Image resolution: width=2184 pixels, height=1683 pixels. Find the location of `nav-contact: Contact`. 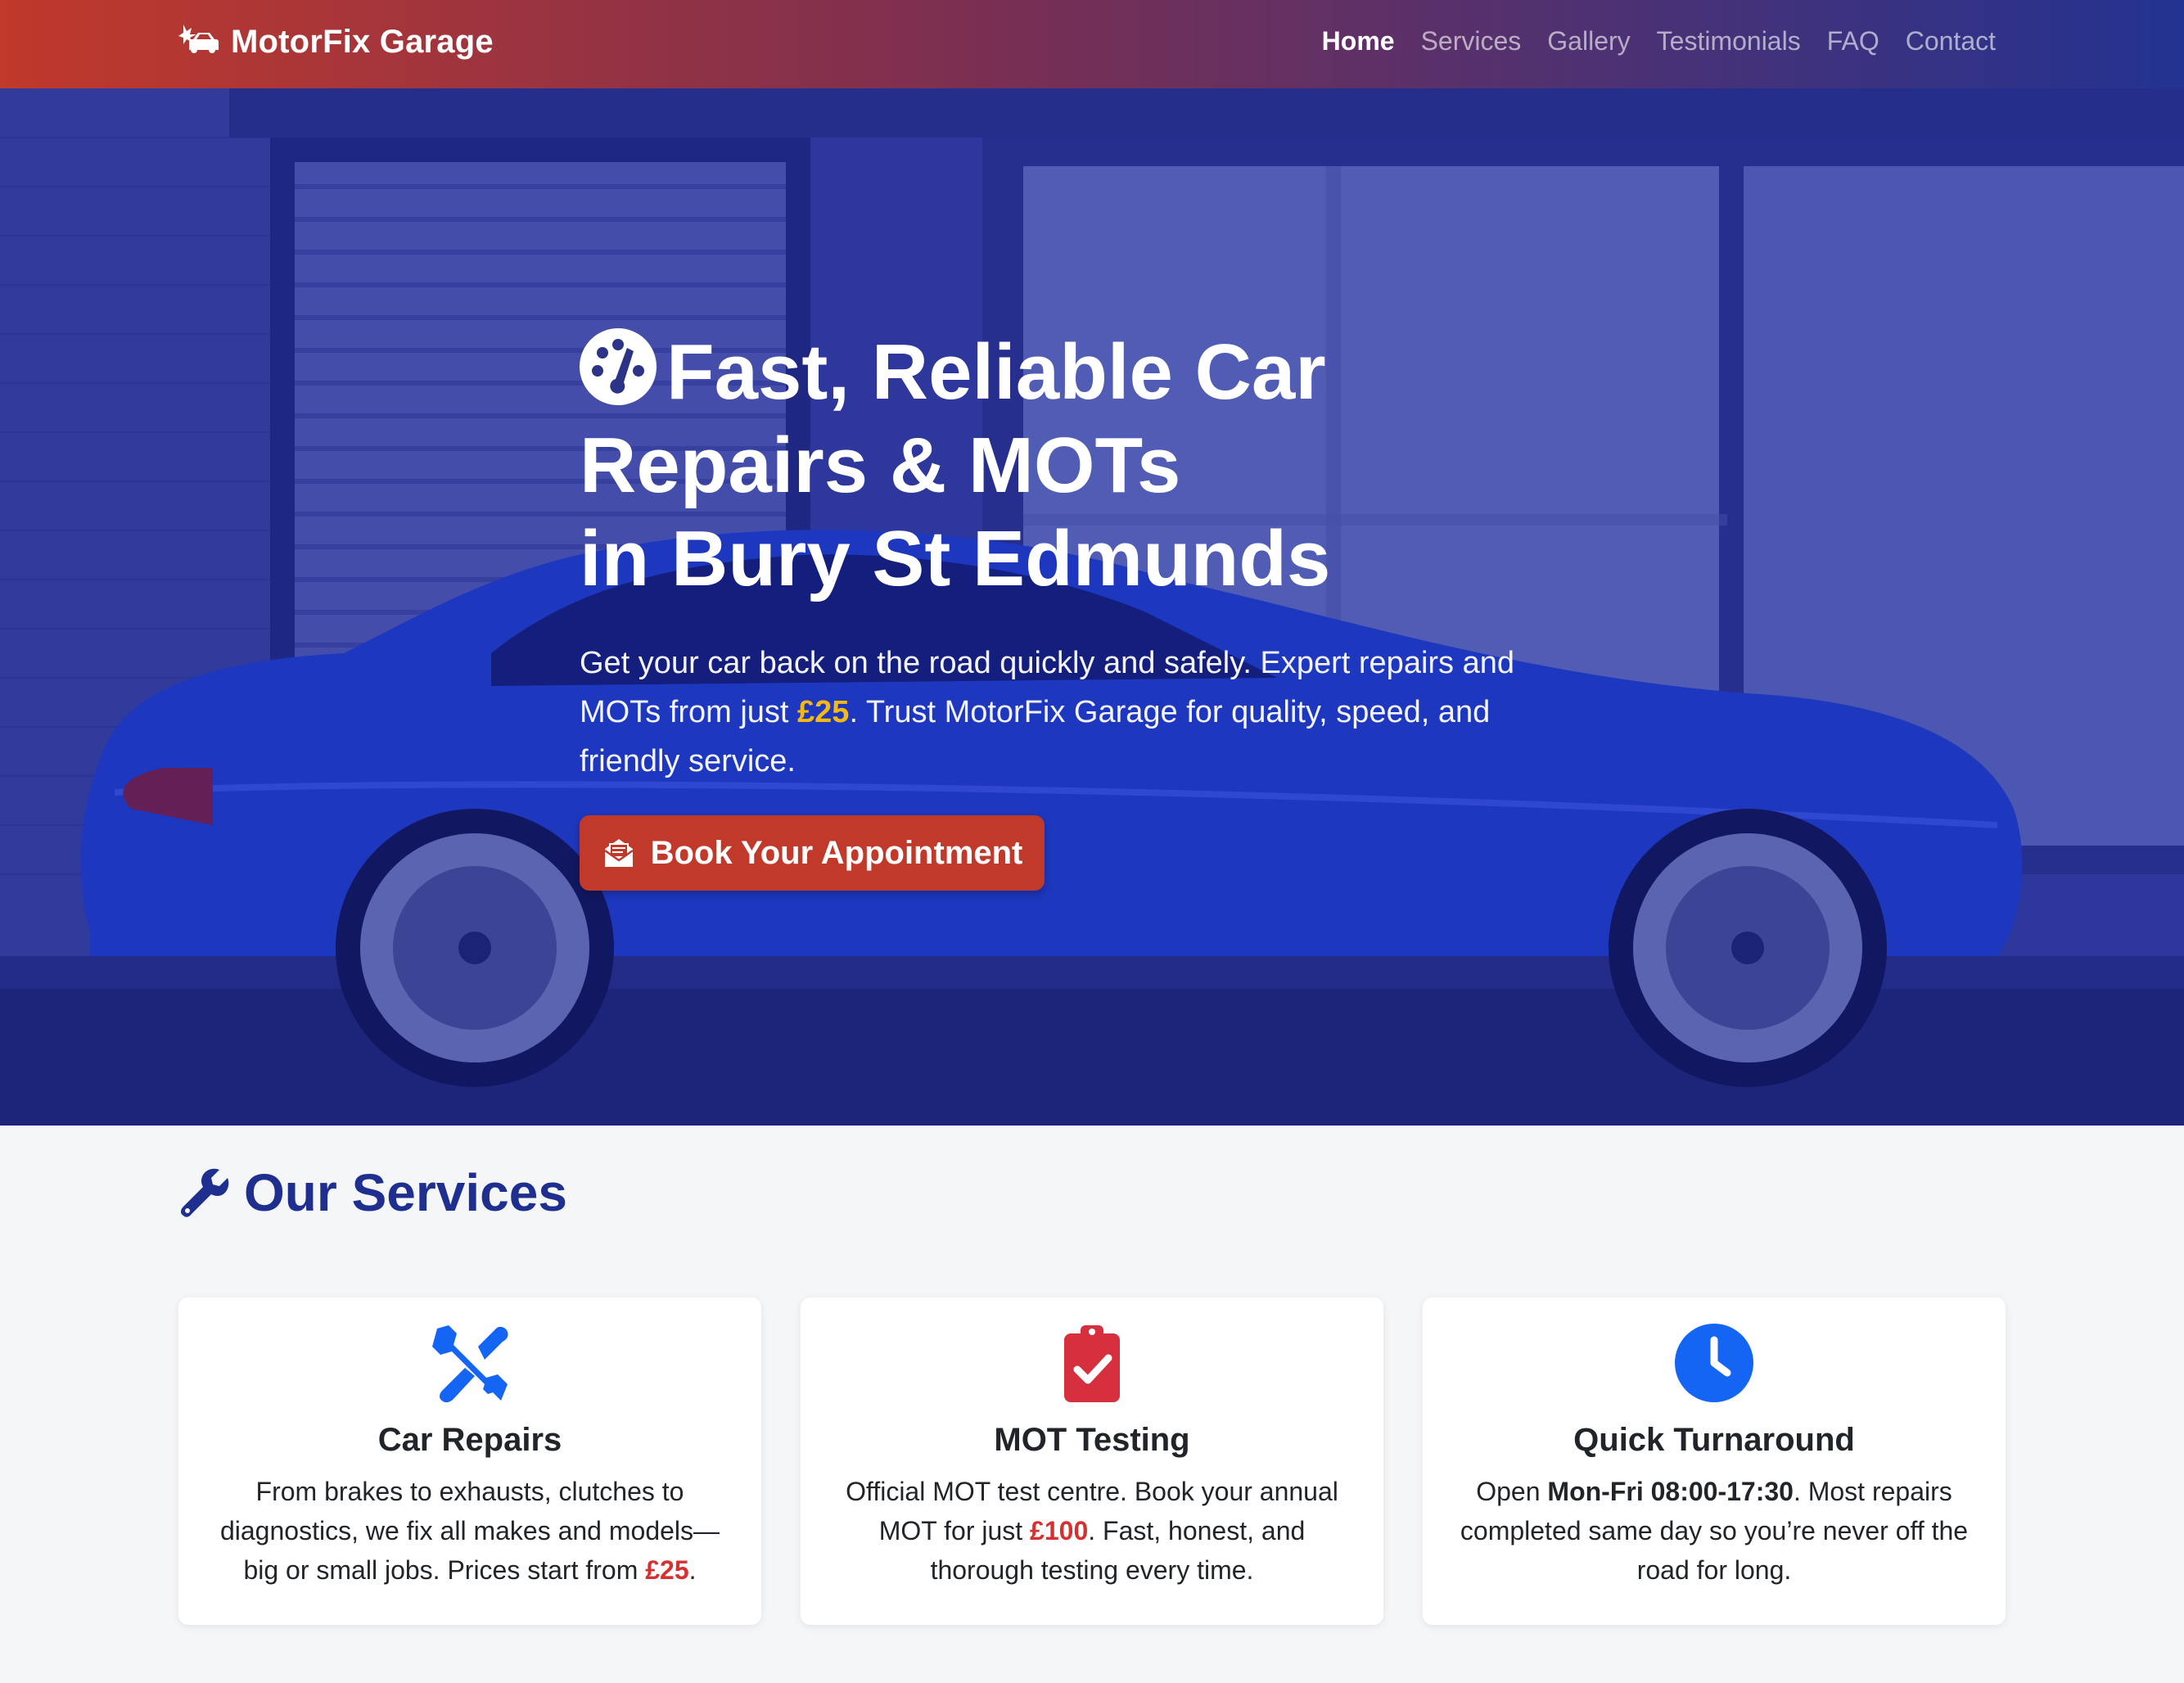

nav-contact: Contact is located at coordinates (1951, 41).